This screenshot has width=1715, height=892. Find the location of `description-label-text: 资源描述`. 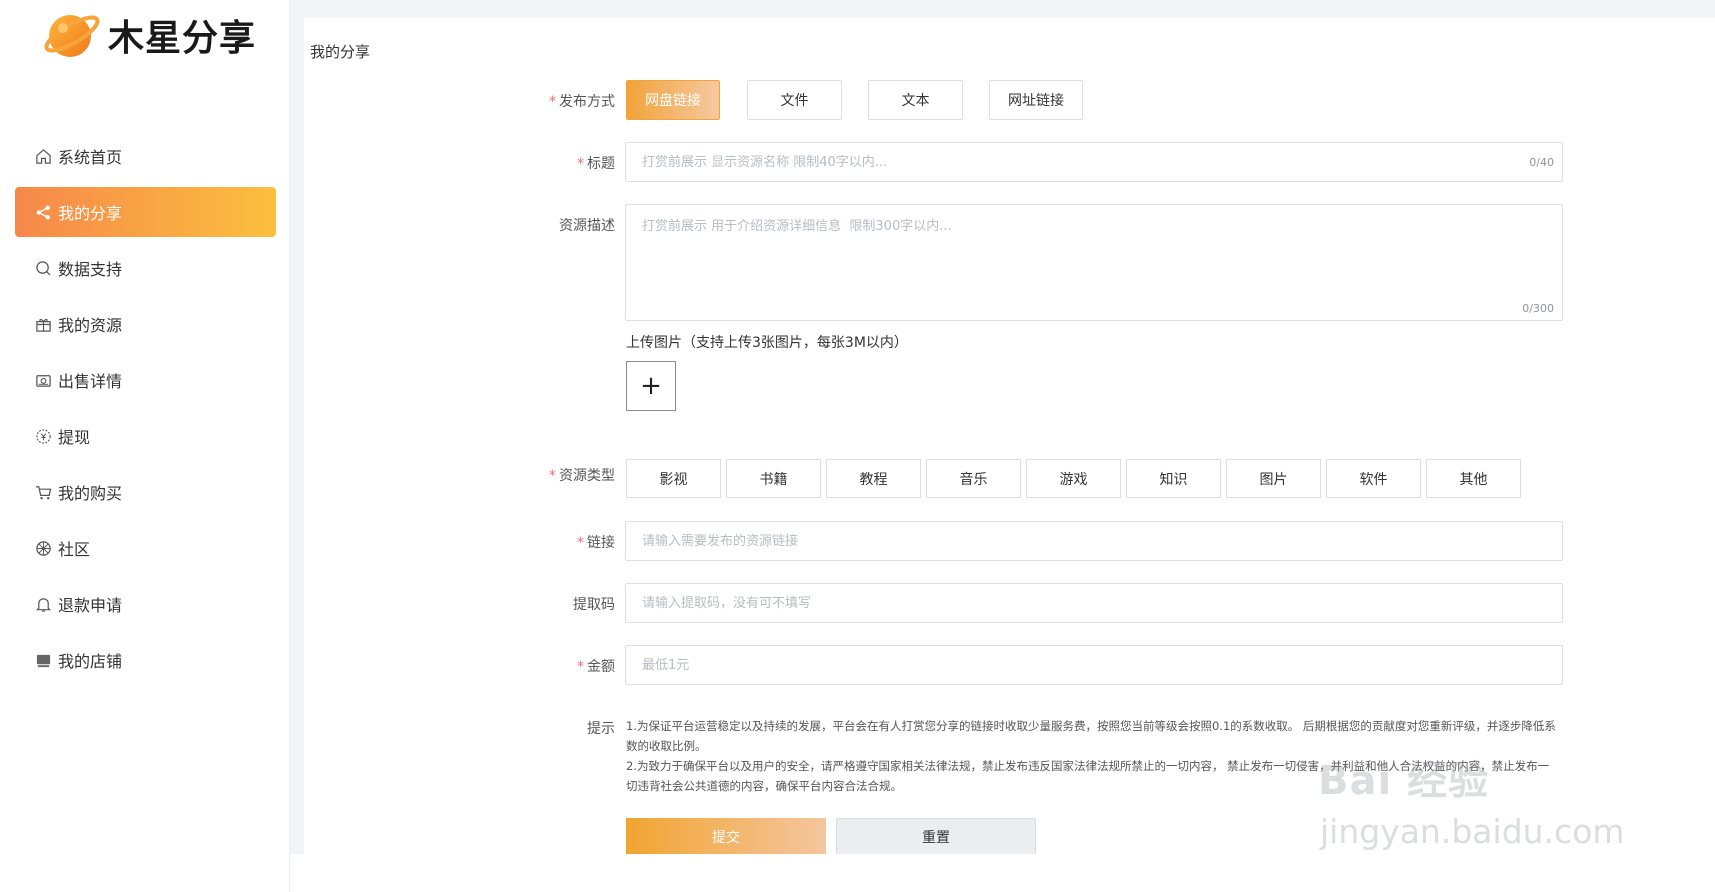

description-label-text: 资源描述 is located at coordinates (587, 226).